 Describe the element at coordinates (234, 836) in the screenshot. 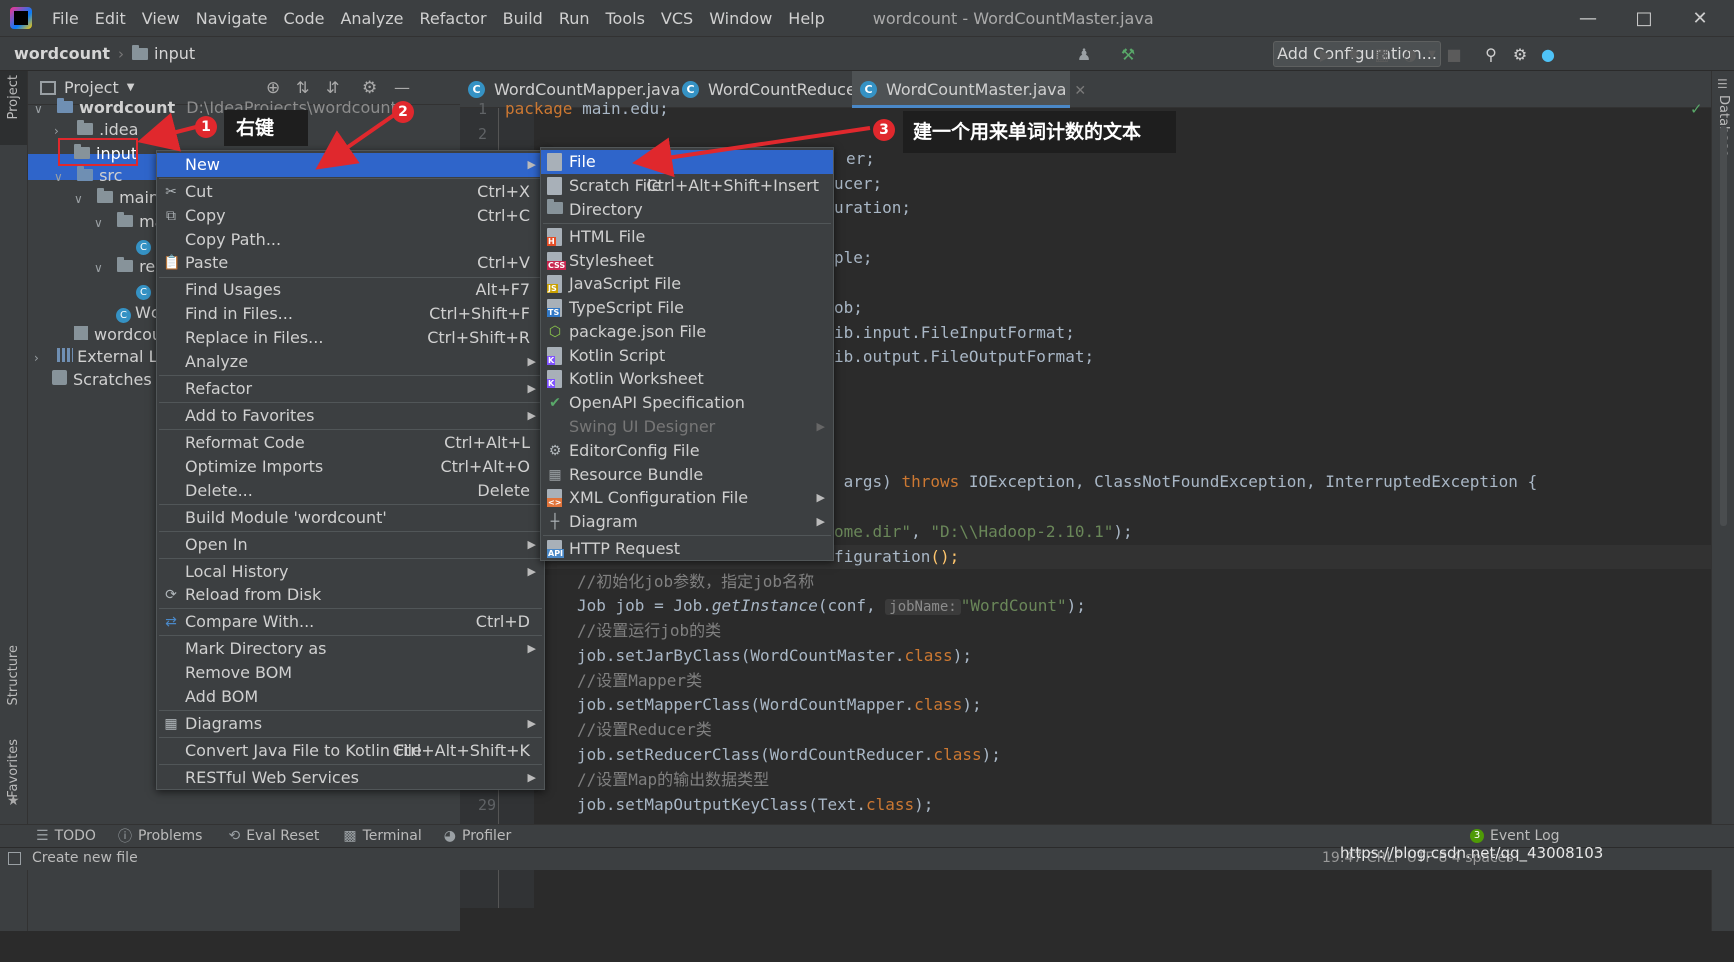

I see `reset-icon: ⟲` at that location.